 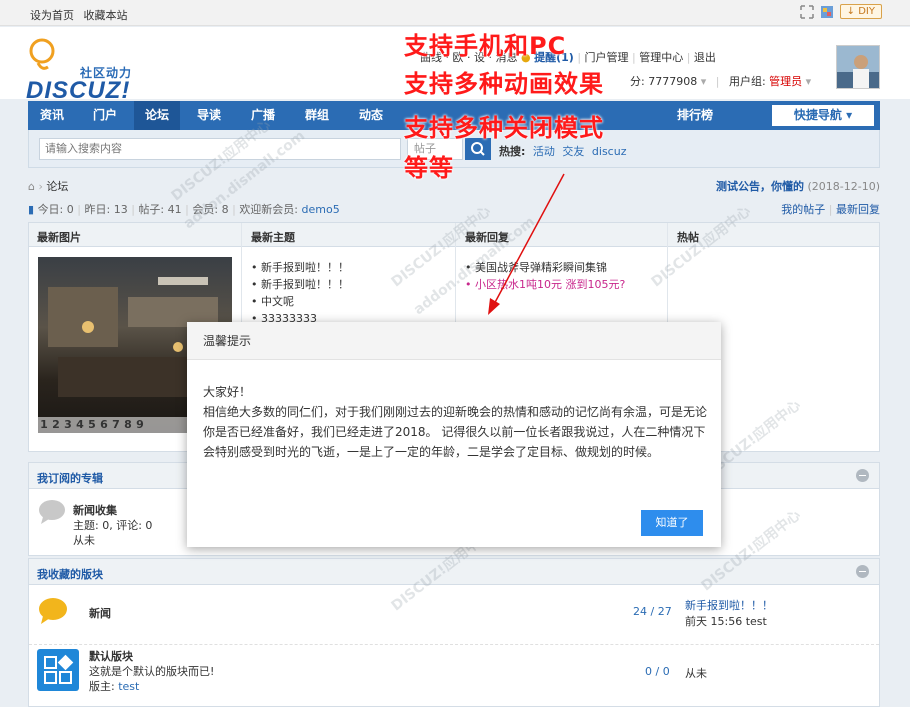 What do you see at coordinates (151, 656) in the screenshot?
I see `forum-name: 默认版块` at bounding box center [151, 656].